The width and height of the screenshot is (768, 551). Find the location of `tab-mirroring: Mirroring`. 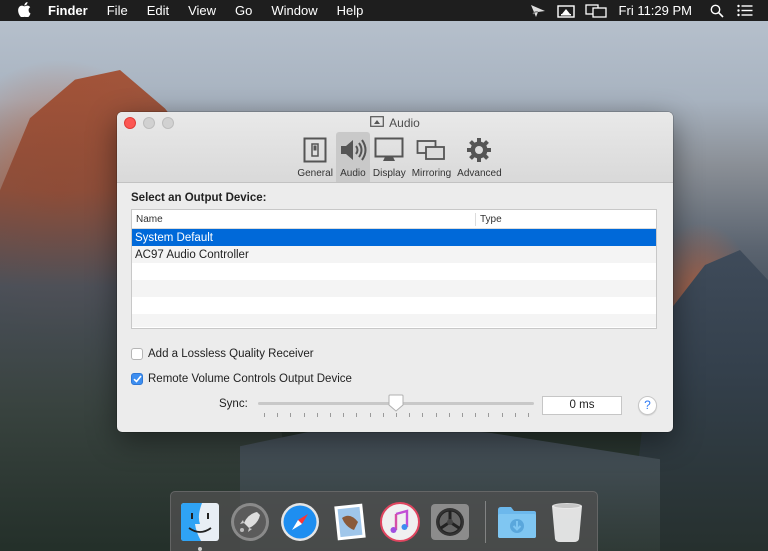

tab-mirroring: Mirroring is located at coordinates (431, 157).